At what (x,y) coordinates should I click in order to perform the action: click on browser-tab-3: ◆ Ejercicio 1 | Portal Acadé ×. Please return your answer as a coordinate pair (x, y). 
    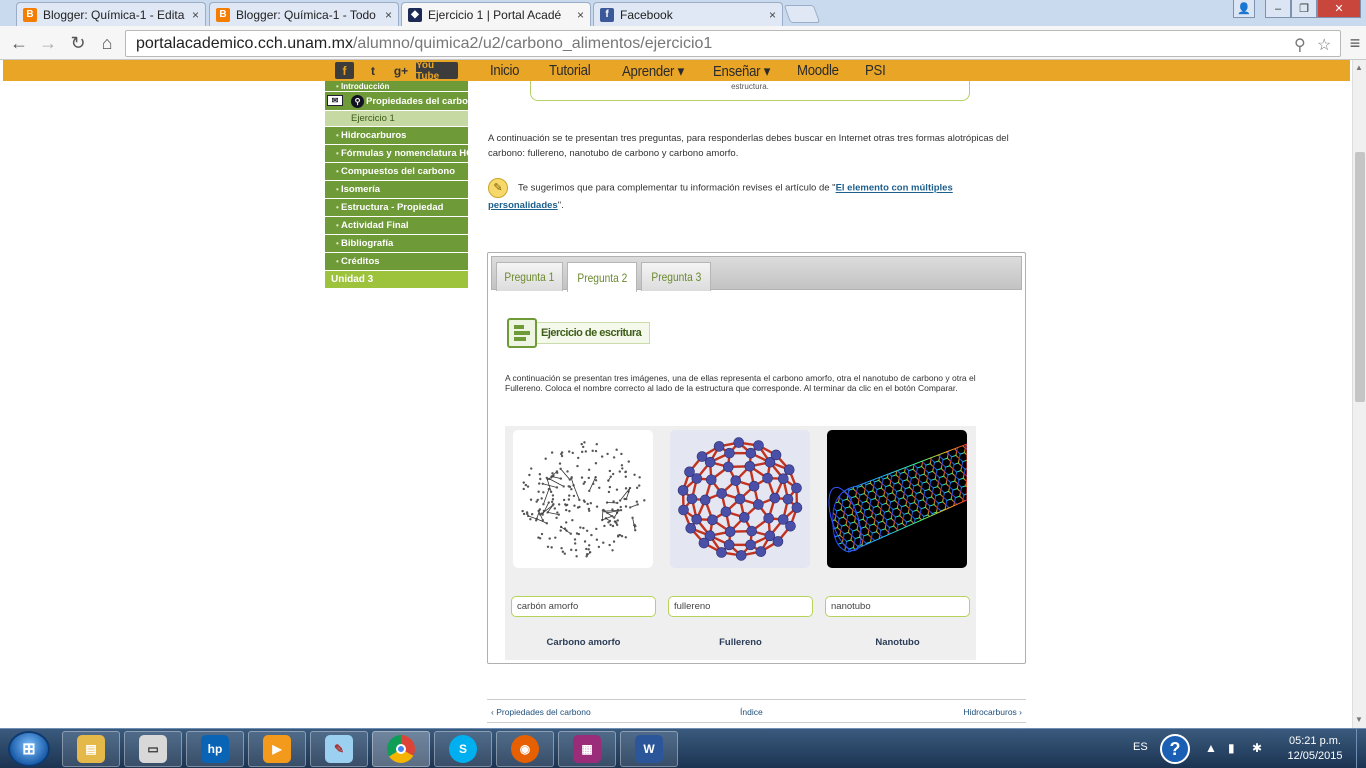
    Looking at the image, I should click on (496, 14).